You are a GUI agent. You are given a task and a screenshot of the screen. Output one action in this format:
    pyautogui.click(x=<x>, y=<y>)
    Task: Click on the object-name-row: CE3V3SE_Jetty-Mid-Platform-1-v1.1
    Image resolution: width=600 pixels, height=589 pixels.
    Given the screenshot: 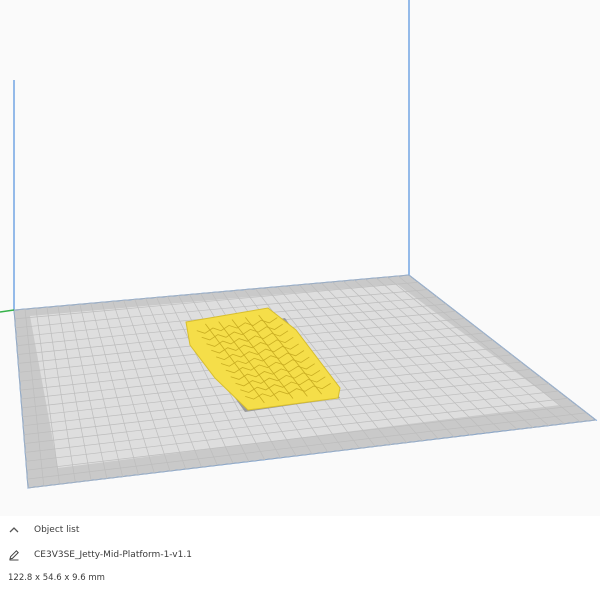 What is the action you would take?
    pyautogui.click(x=100, y=555)
    